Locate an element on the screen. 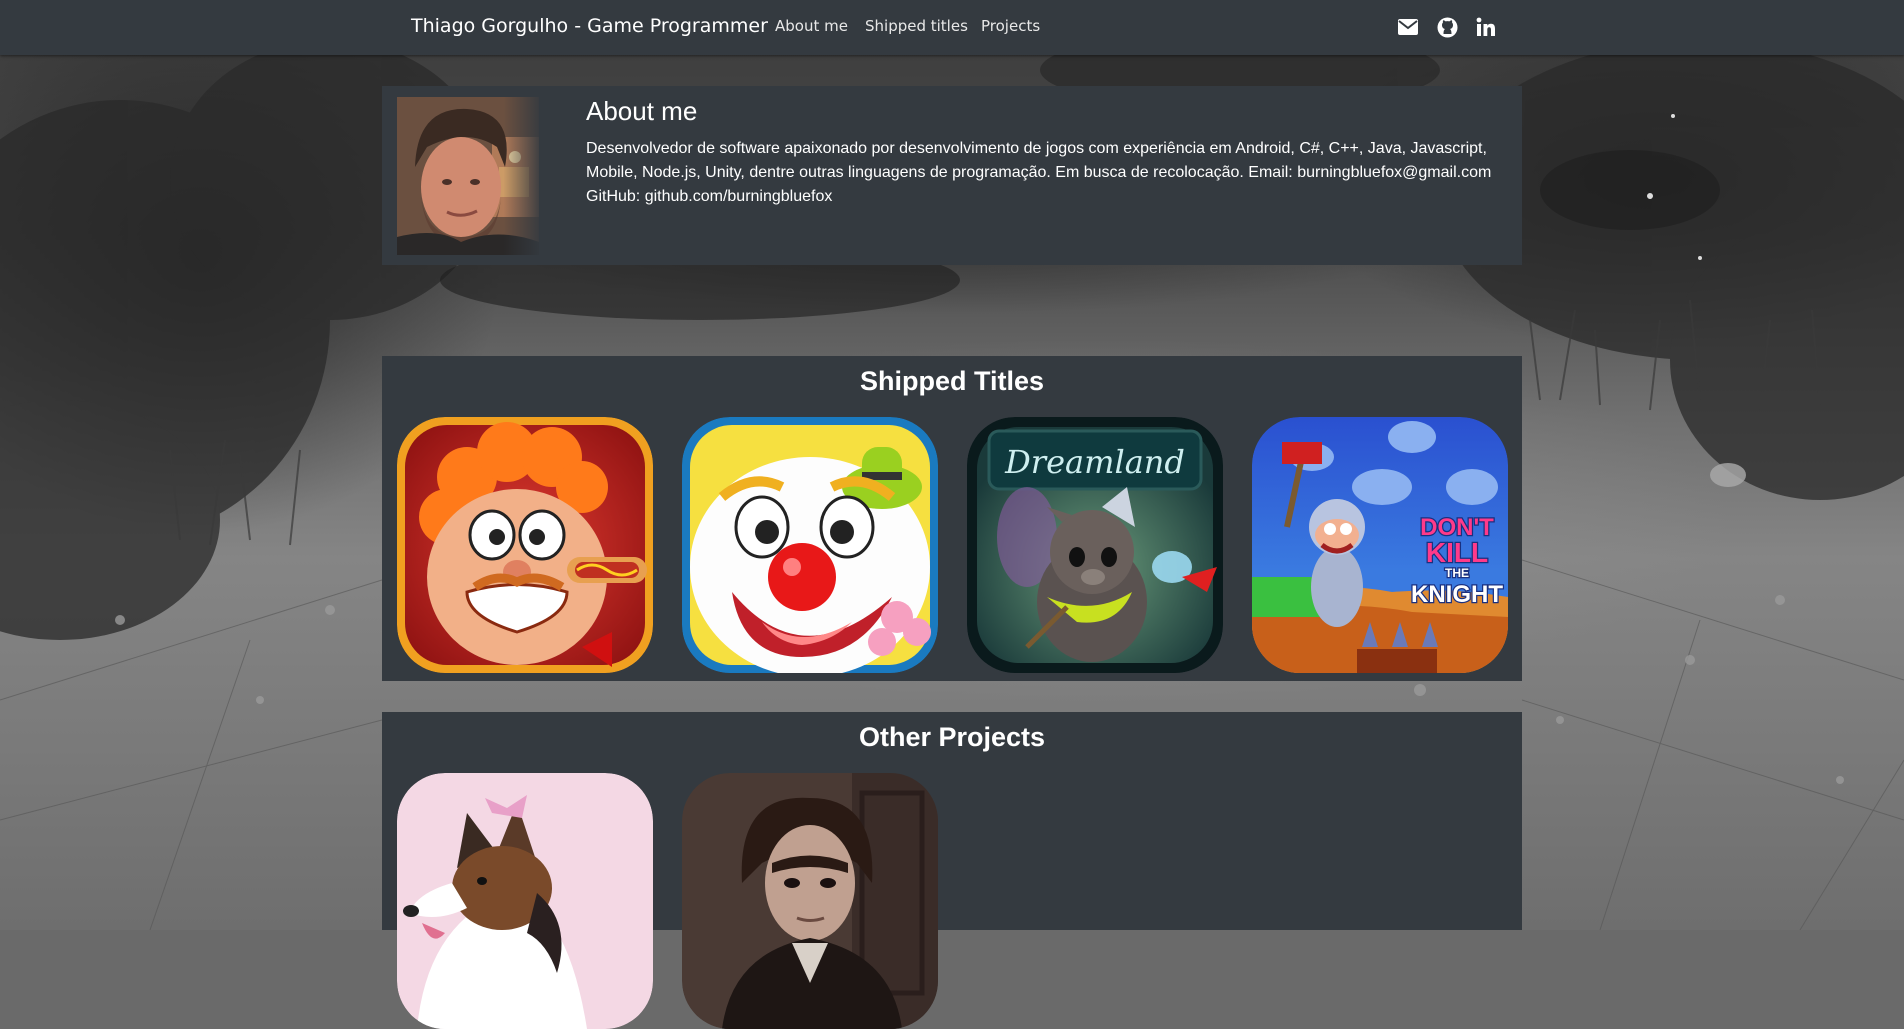 The height and width of the screenshot is (1029, 1904). about-title: About me is located at coordinates (642, 111).